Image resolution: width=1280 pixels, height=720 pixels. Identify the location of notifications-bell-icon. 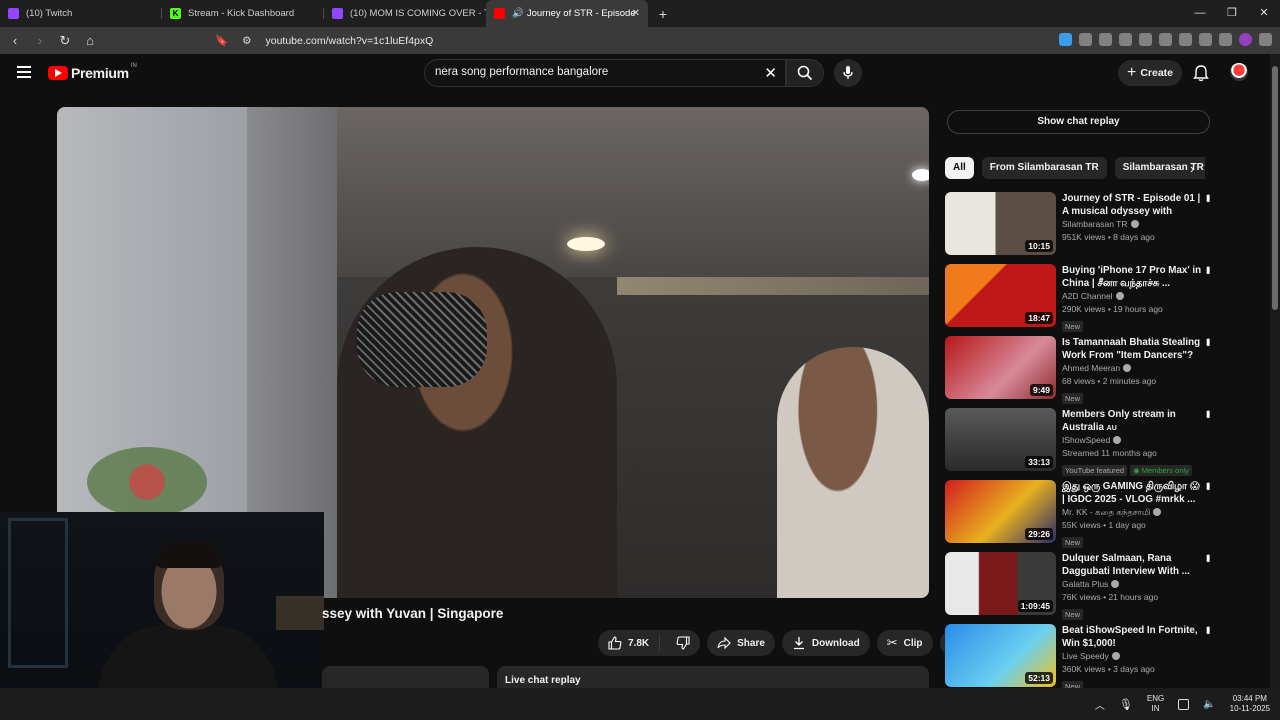
(1201, 73).